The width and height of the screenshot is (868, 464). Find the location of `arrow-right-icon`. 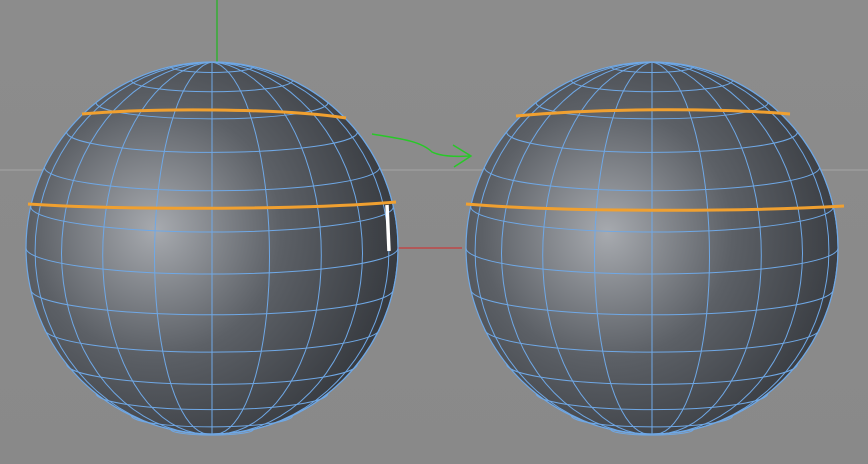

arrow-right-icon is located at coordinates (422, 150).